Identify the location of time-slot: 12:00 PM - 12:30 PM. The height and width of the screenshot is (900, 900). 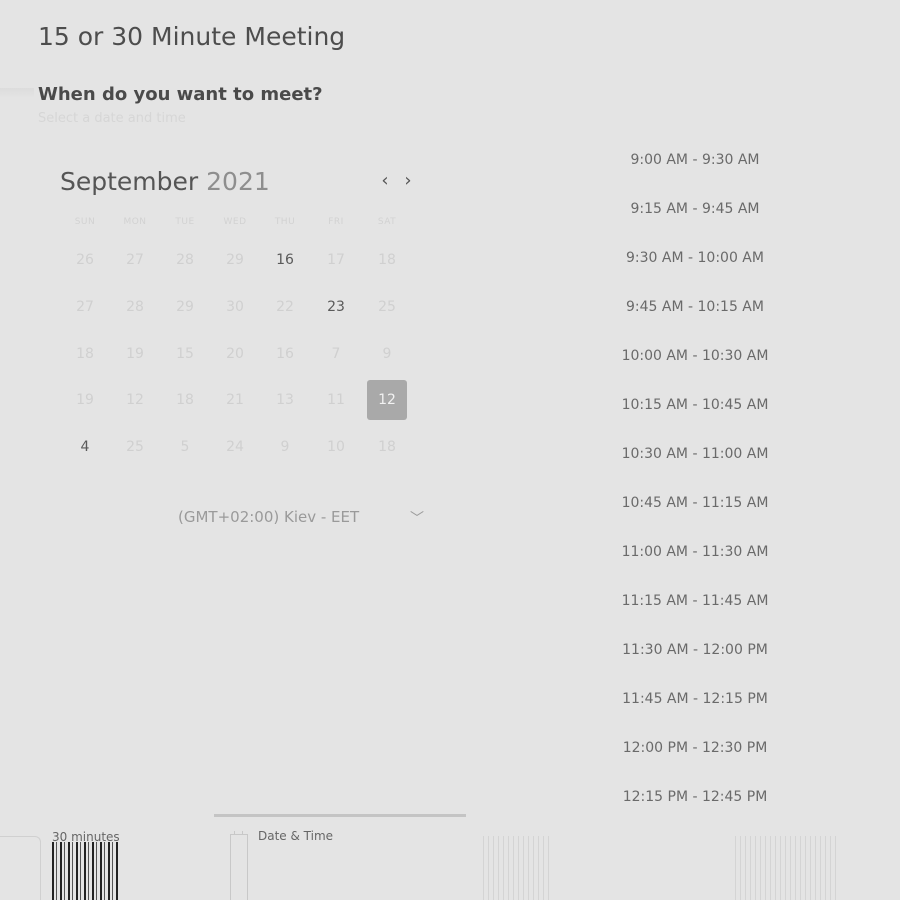
(695, 748).